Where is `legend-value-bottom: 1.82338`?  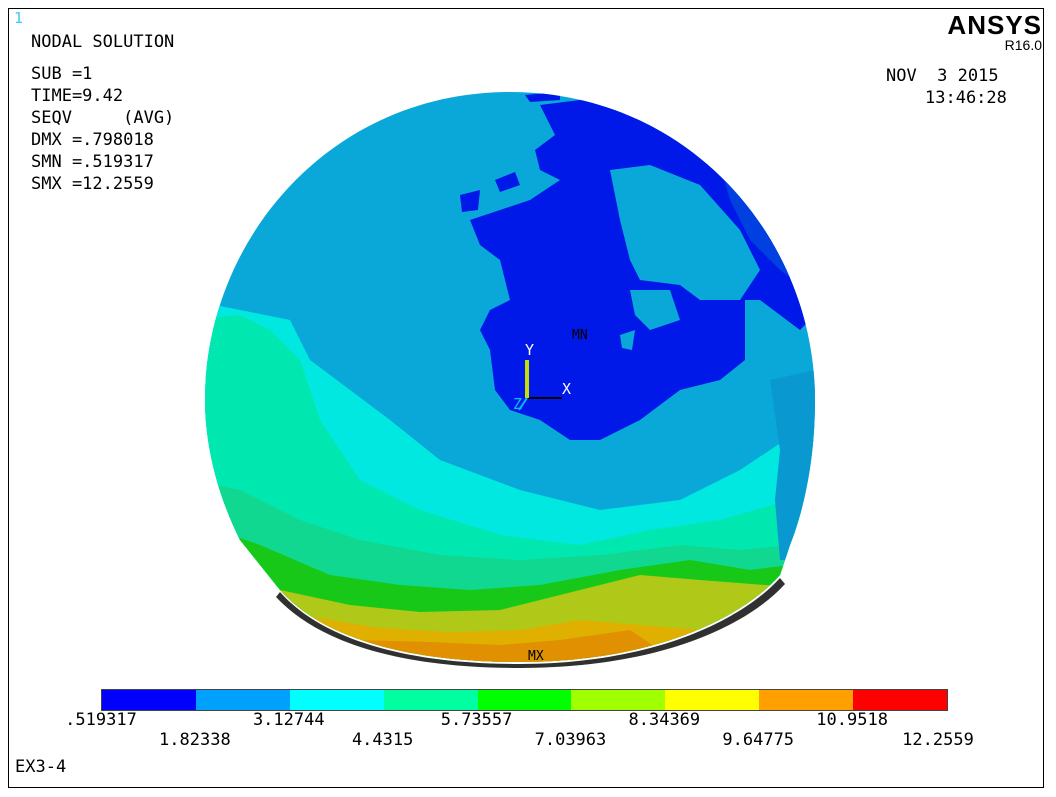
legend-value-bottom: 1.82338 is located at coordinates (195, 740).